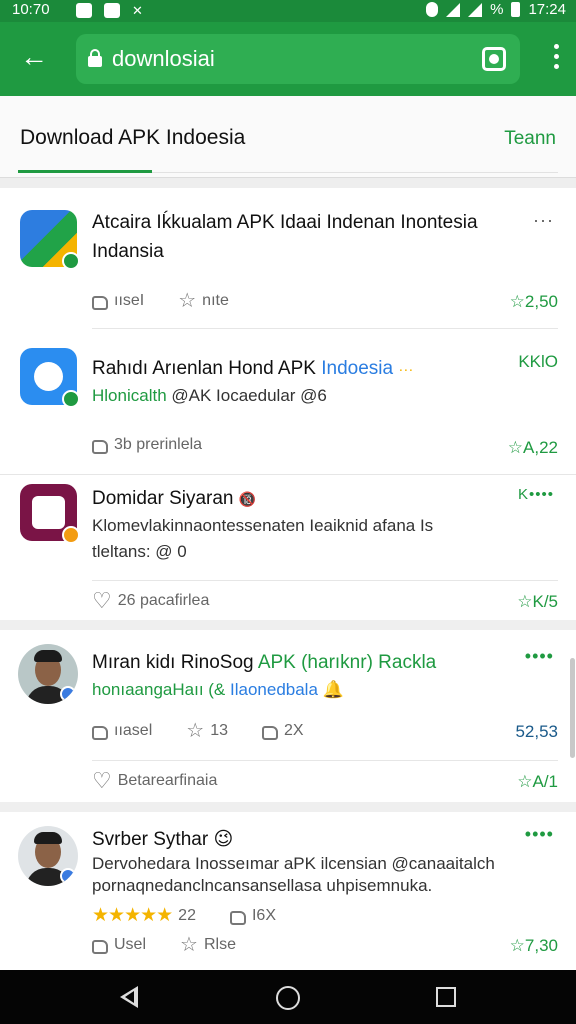 Image resolution: width=576 pixels, height=1024 pixels. I want to click on system-nav-bar, so click(288, 997).